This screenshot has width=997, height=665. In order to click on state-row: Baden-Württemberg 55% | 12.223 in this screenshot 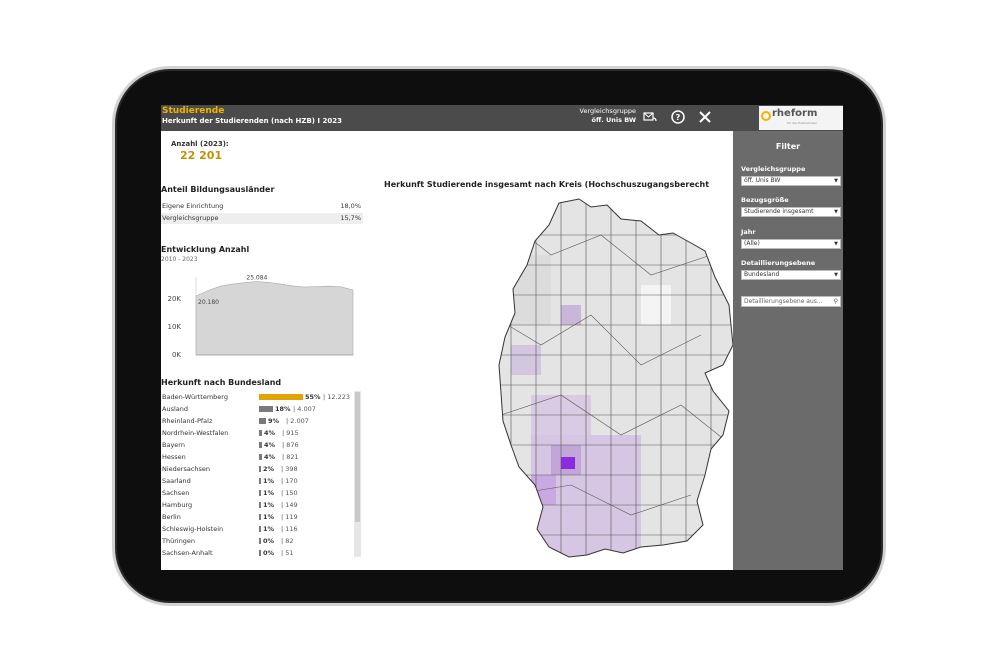, I will do `click(257, 397)`.